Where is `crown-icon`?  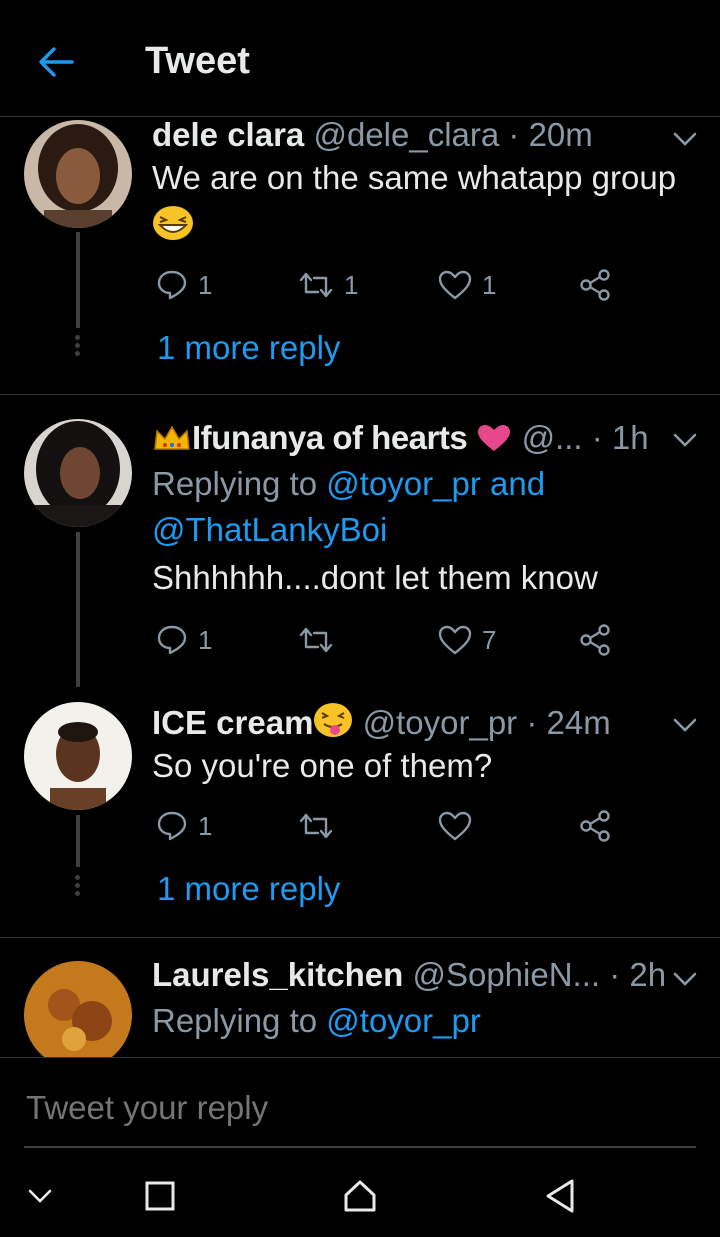 crown-icon is located at coordinates (172, 437).